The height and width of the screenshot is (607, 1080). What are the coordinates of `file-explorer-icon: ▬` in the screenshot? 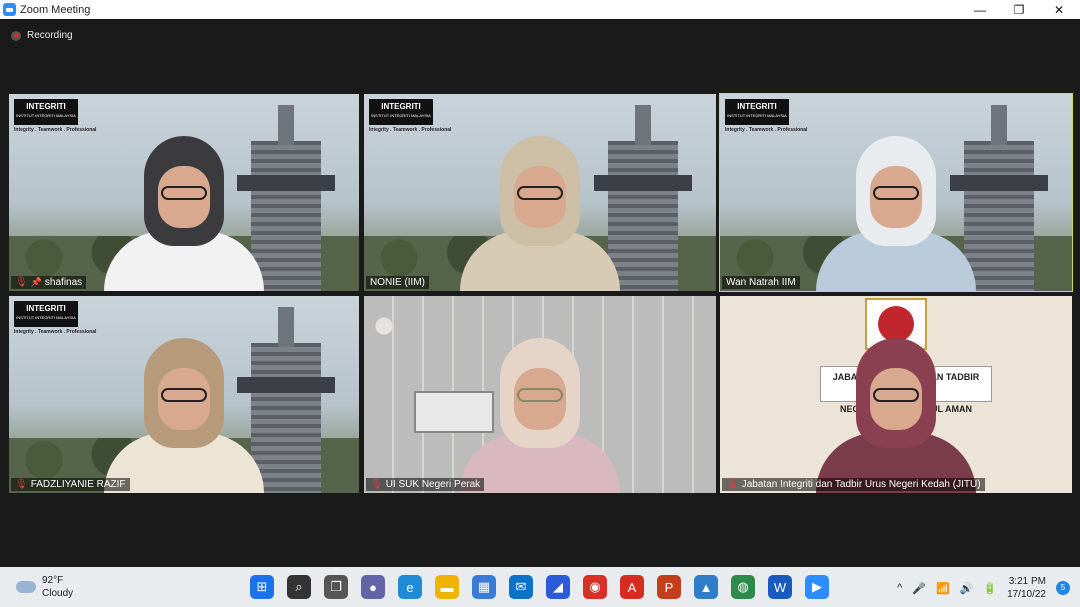 It's located at (447, 587).